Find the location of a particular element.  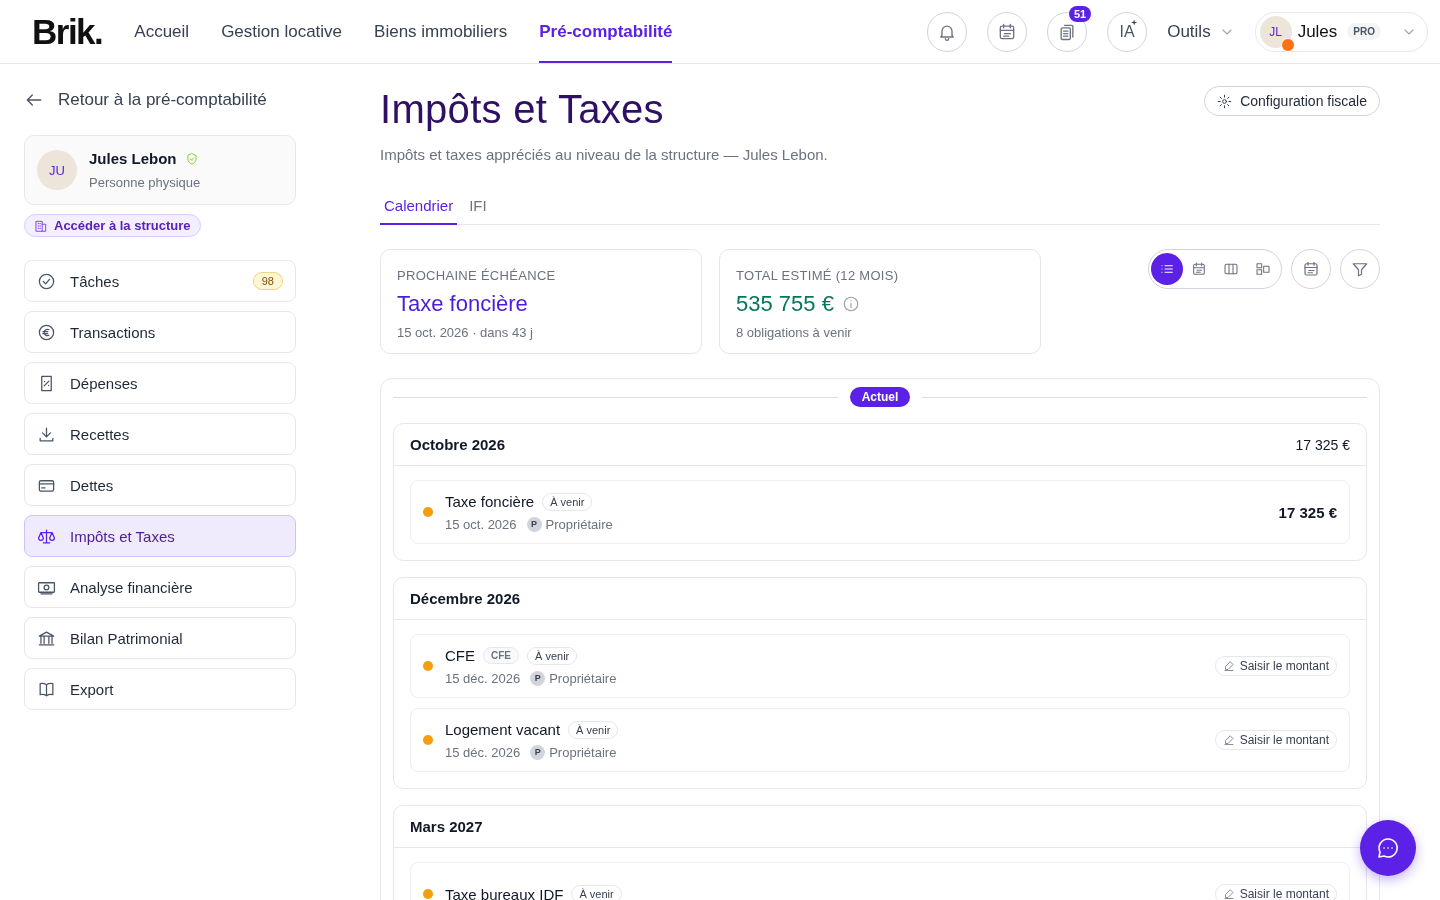

card-detail: 15 oct. 2026 · dans 43 j is located at coordinates (465, 332).